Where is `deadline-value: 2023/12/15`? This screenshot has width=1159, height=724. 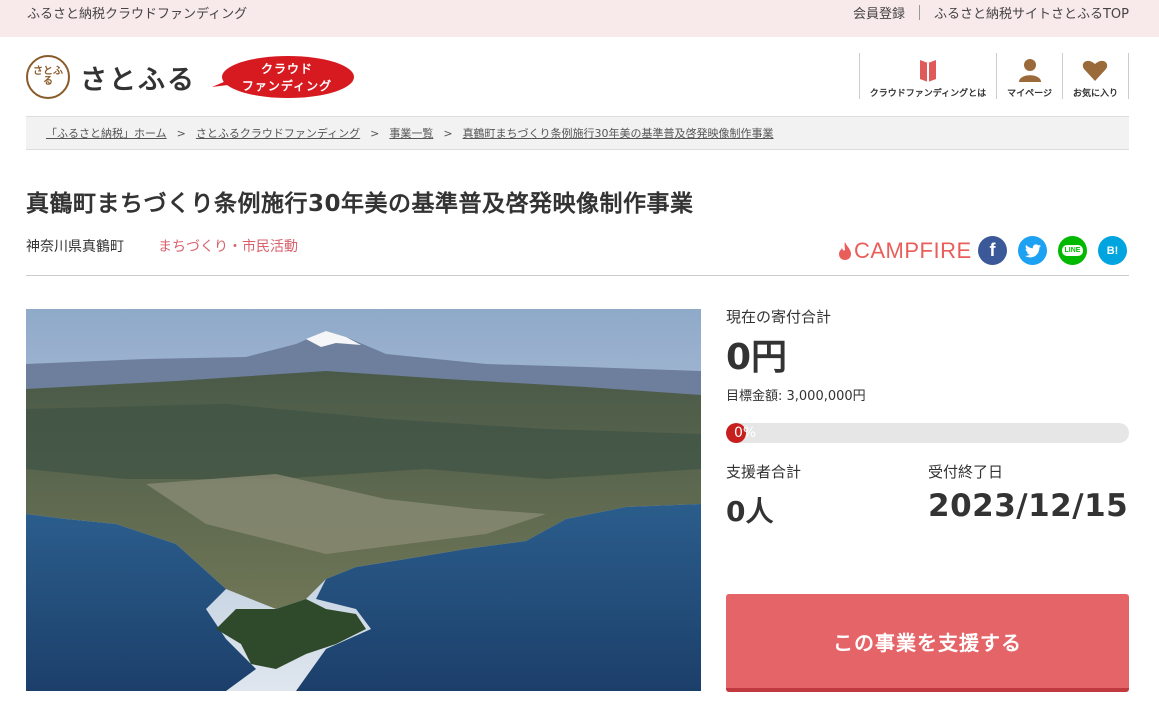
deadline-value: 2023/12/15 is located at coordinates (1028, 506).